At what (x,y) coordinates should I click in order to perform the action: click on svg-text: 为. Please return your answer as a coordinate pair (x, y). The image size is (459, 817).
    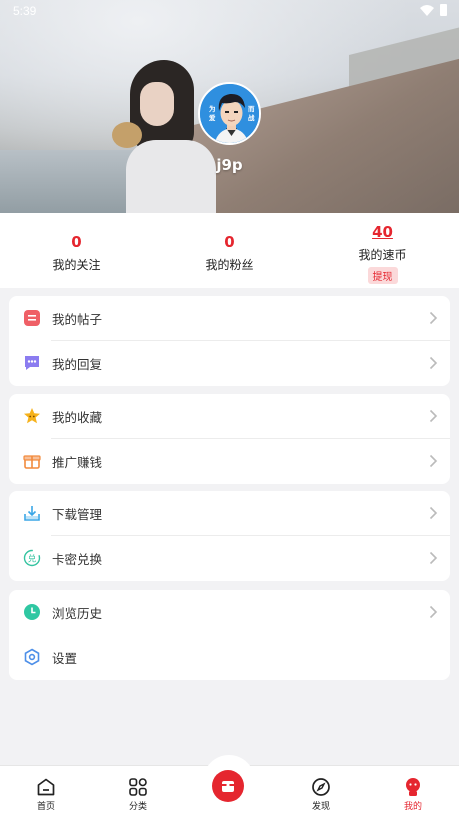
    Looking at the image, I should click on (212, 108).